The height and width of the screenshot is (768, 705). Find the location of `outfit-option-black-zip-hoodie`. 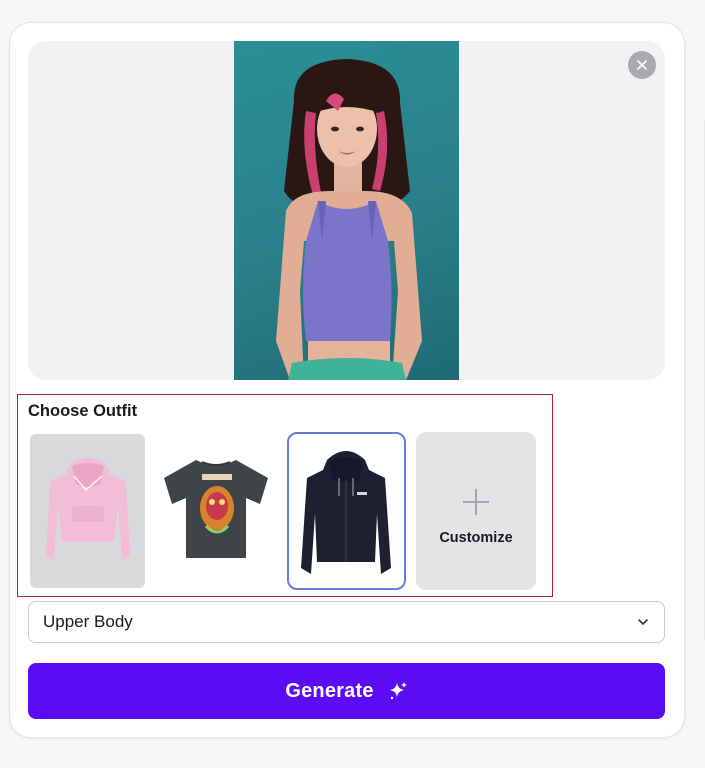

outfit-option-black-zip-hoodie is located at coordinates (346, 511).